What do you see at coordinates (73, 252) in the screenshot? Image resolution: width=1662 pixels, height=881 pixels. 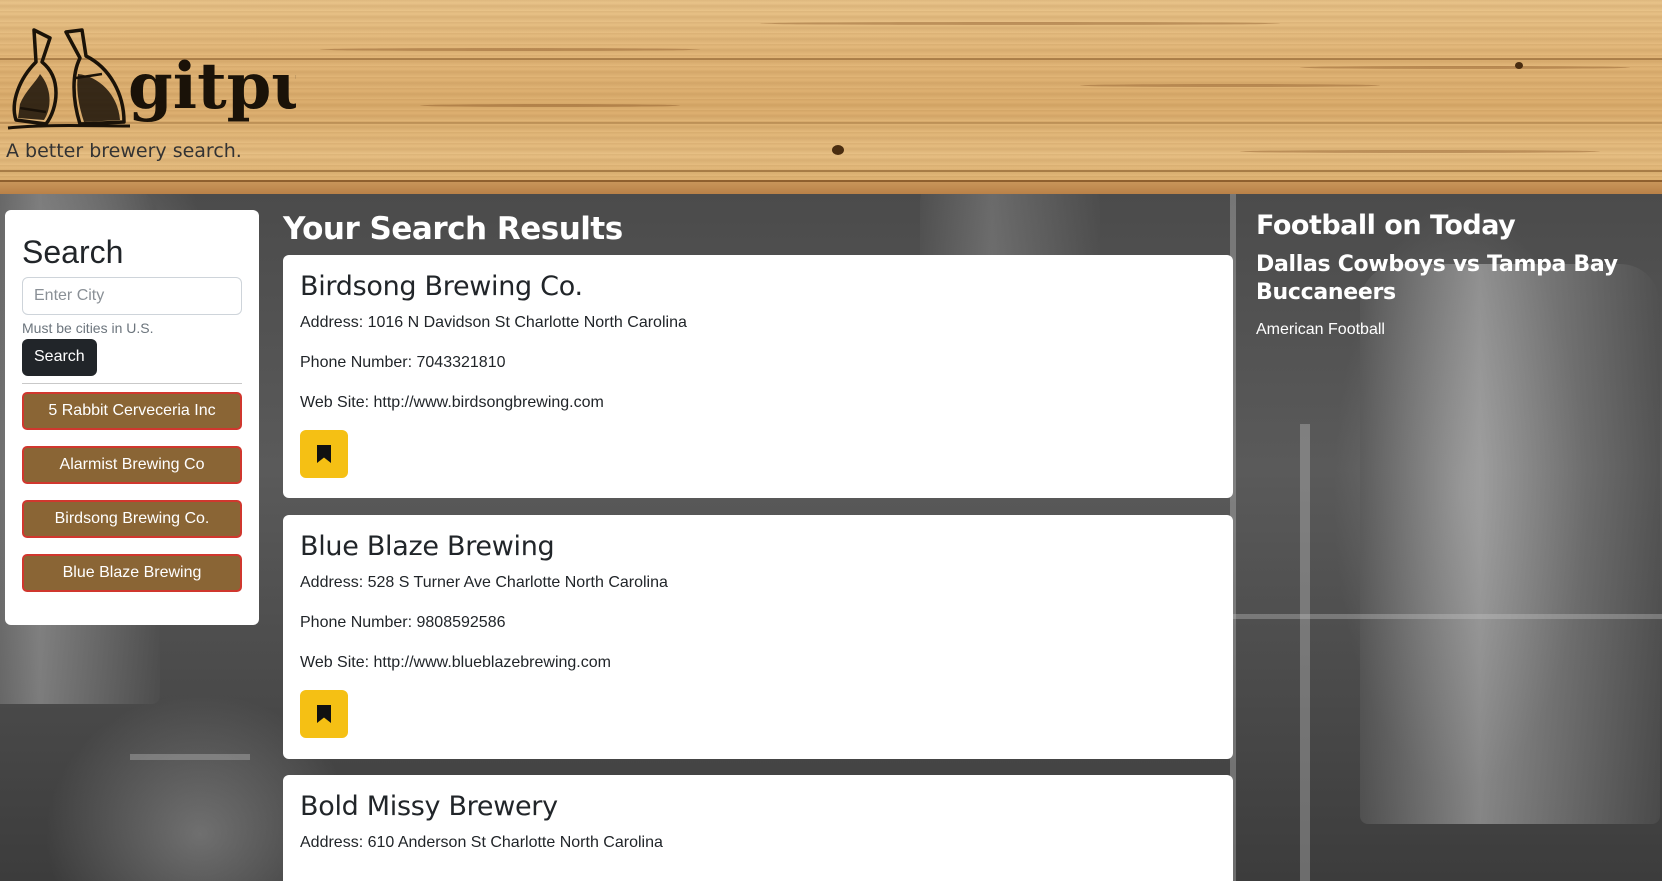 I see `search-title: Search` at bounding box center [73, 252].